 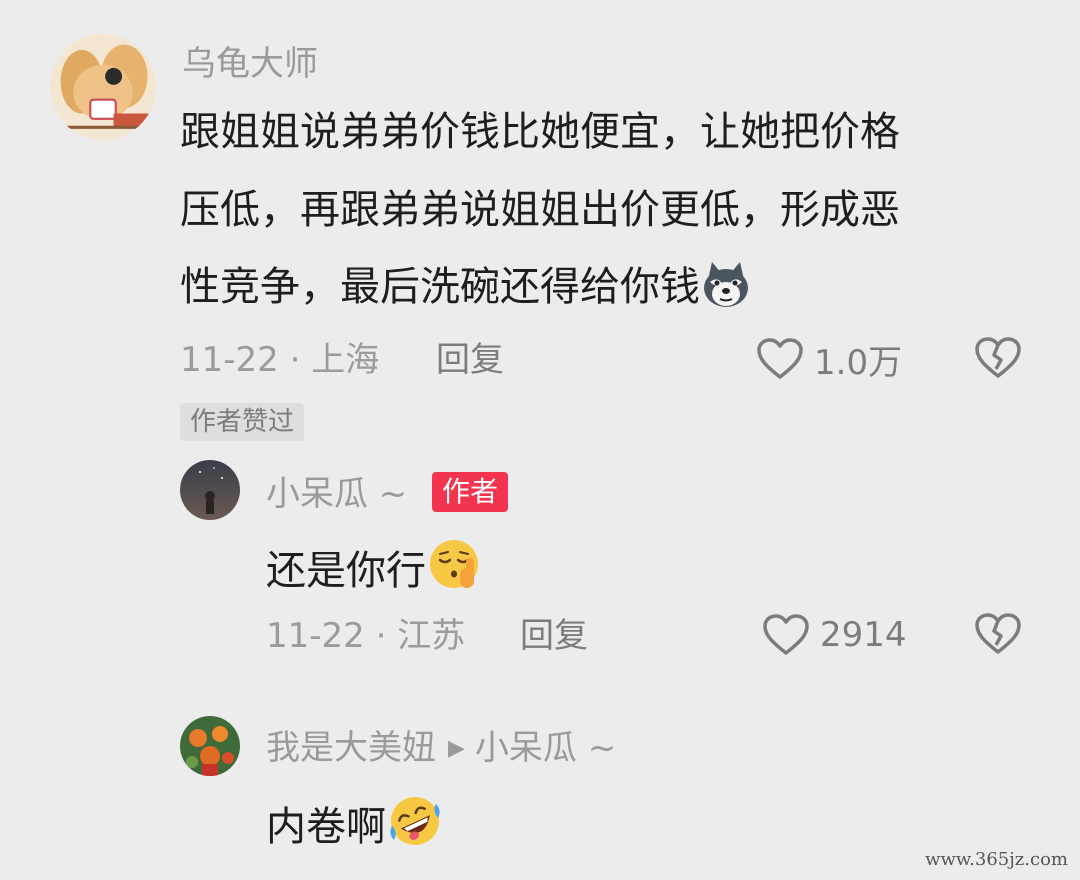 What do you see at coordinates (726, 284) in the screenshot?
I see `husky-emoji` at bounding box center [726, 284].